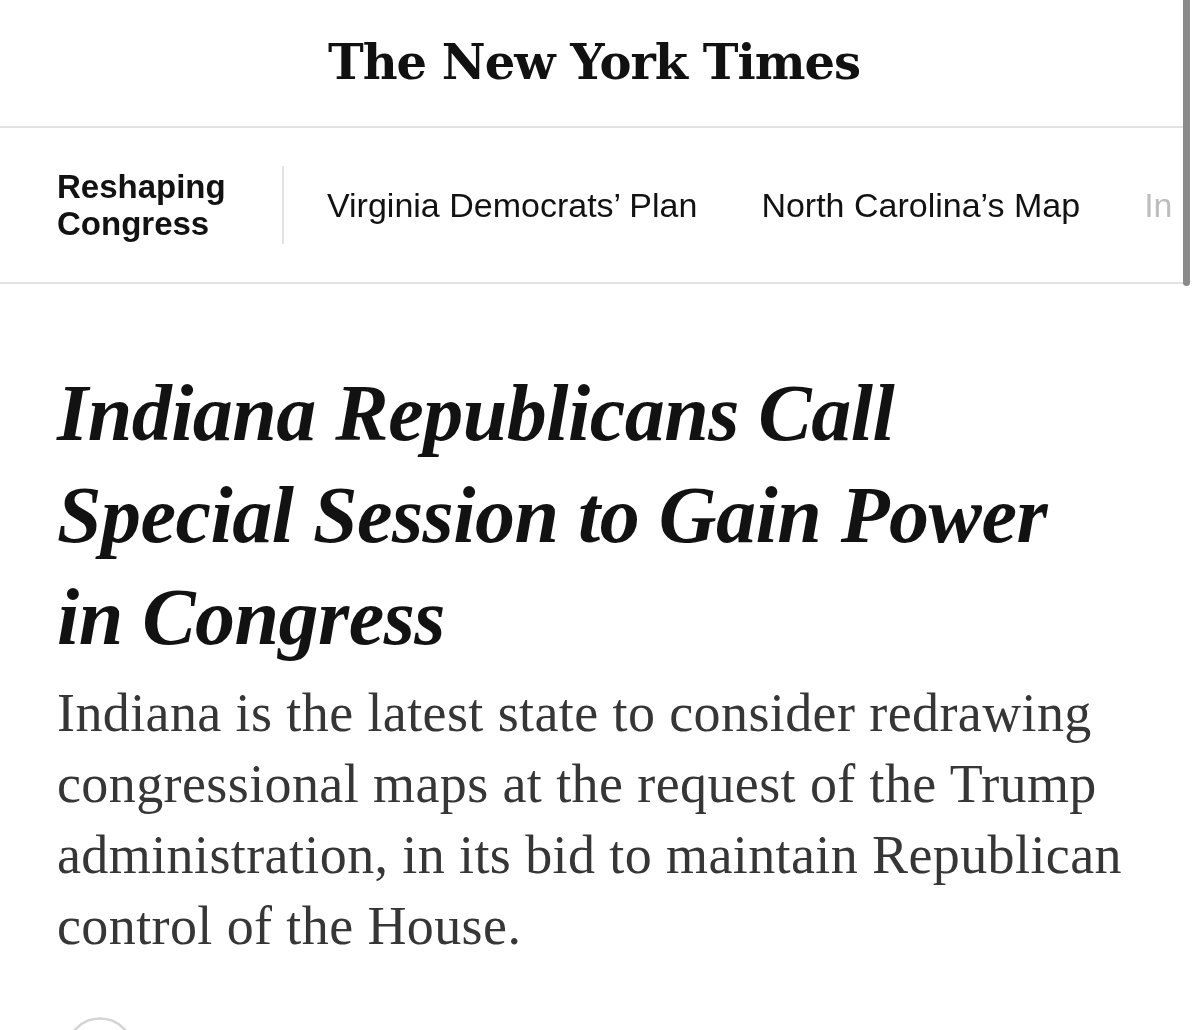 The height and width of the screenshot is (1030, 1200). Describe the element at coordinates (1186, 143) in the screenshot. I see `scrollbar-thumb` at that location.